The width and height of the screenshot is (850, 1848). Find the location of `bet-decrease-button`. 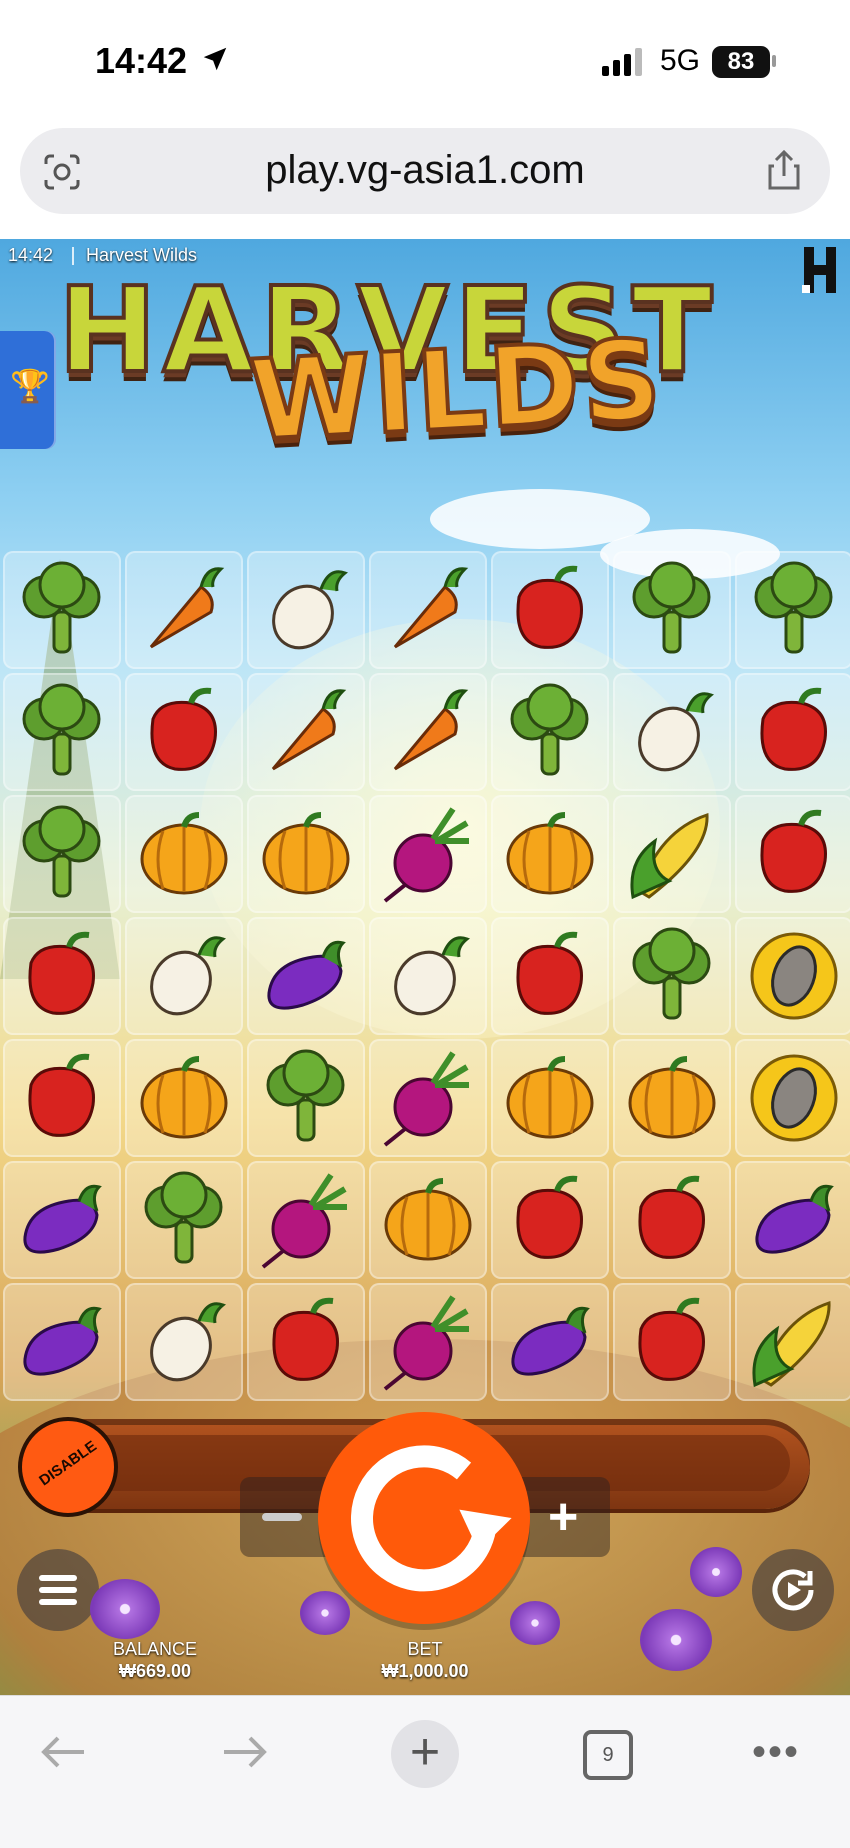

bet-decrease-button is located at coordinates (282, 1517).